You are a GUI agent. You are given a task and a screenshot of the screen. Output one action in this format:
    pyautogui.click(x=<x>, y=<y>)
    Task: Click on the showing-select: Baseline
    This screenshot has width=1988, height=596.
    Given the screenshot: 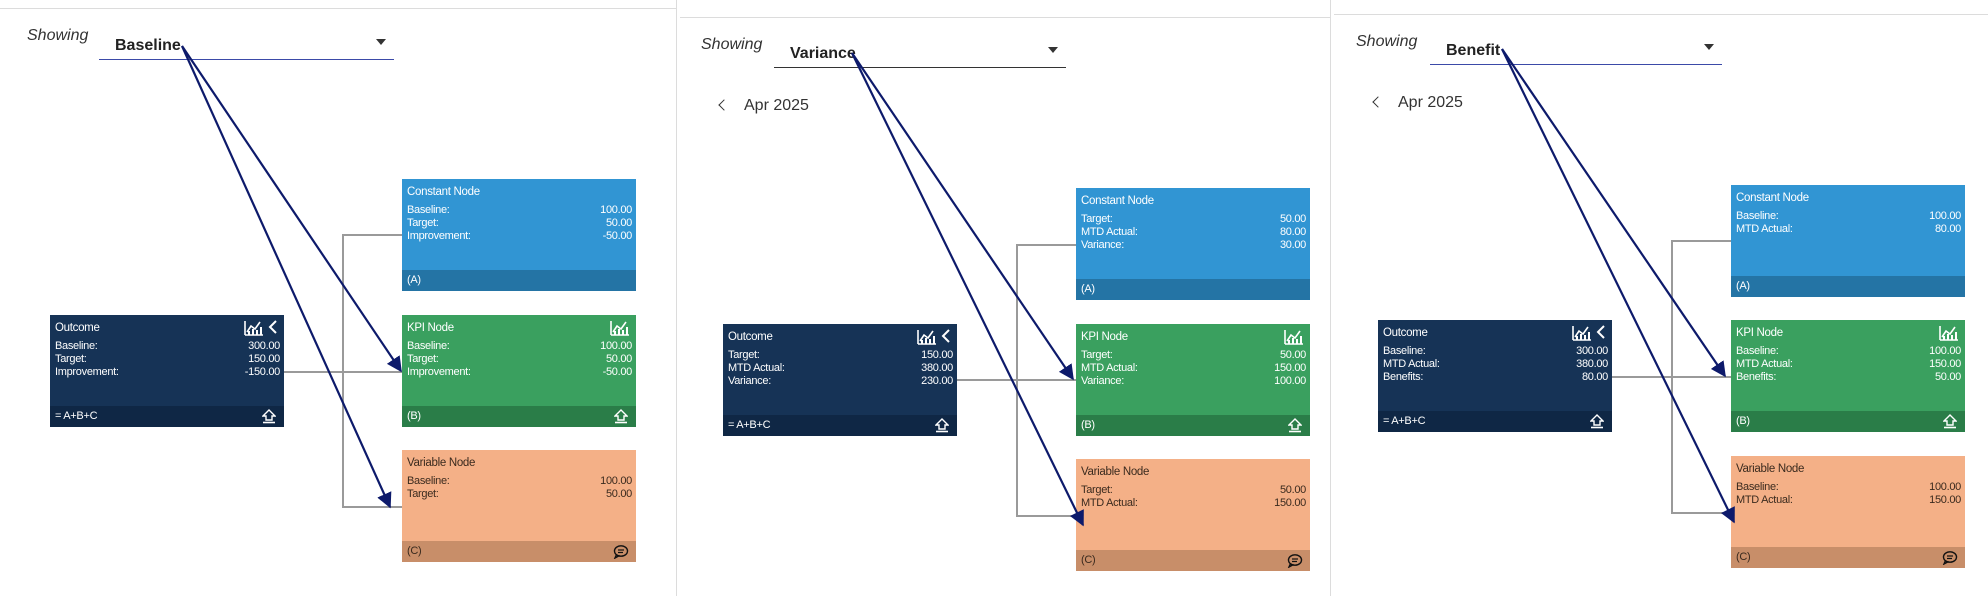 What is the action you would take?
    pyautogui.click(x=246, y=46)
    